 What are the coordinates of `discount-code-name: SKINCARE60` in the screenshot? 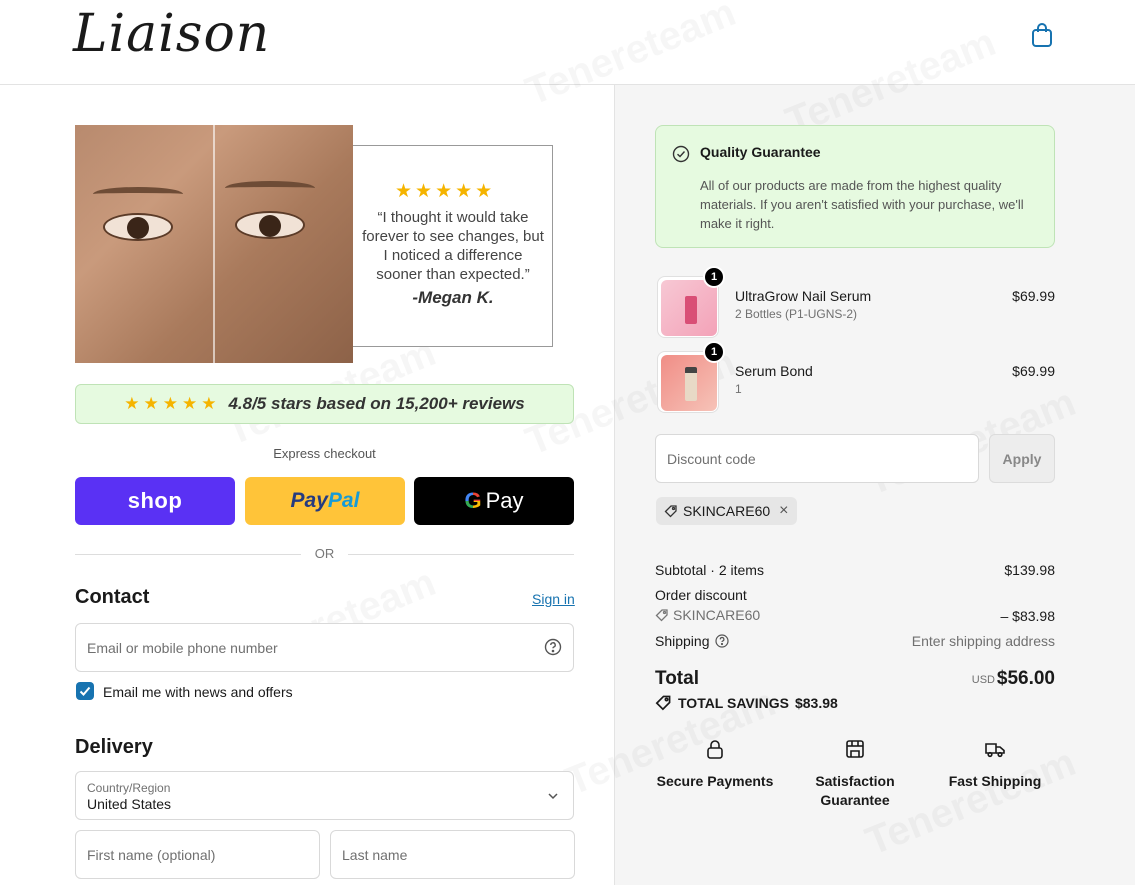 It's located at (717, 615).